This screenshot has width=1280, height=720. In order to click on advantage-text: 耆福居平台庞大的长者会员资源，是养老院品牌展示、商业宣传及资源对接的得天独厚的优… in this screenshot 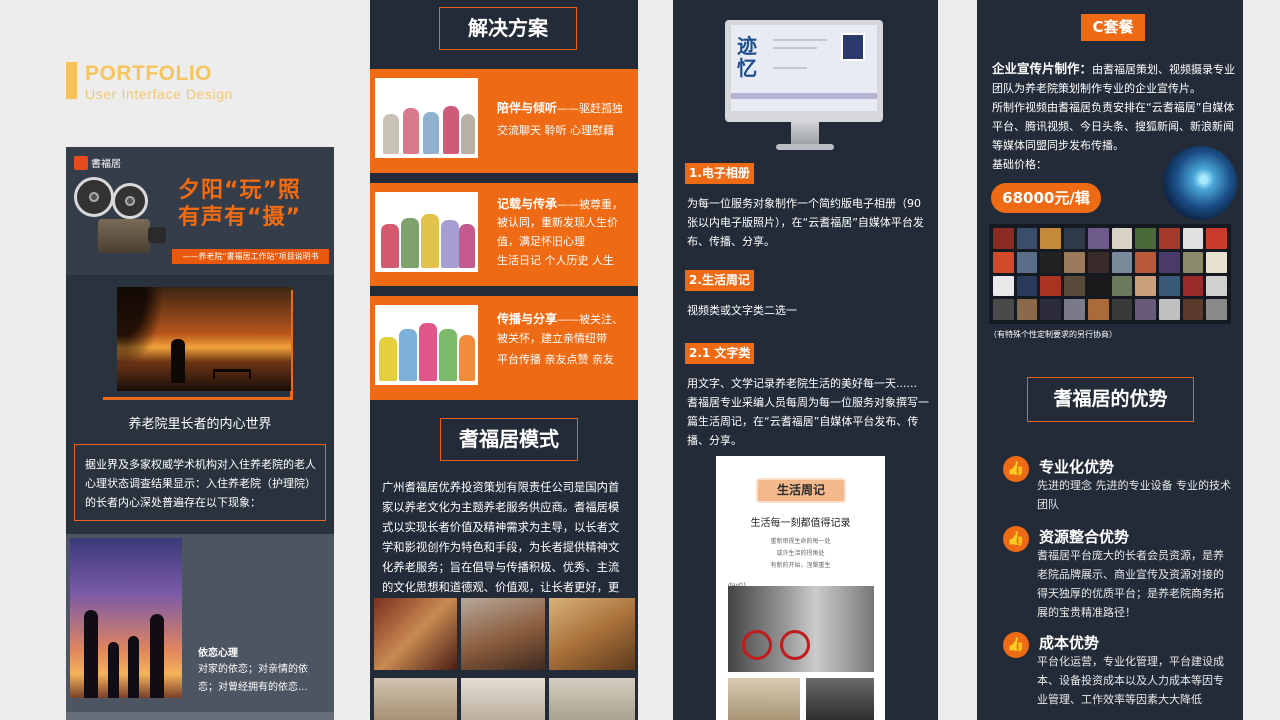, I will do `click(1130, 584)`.